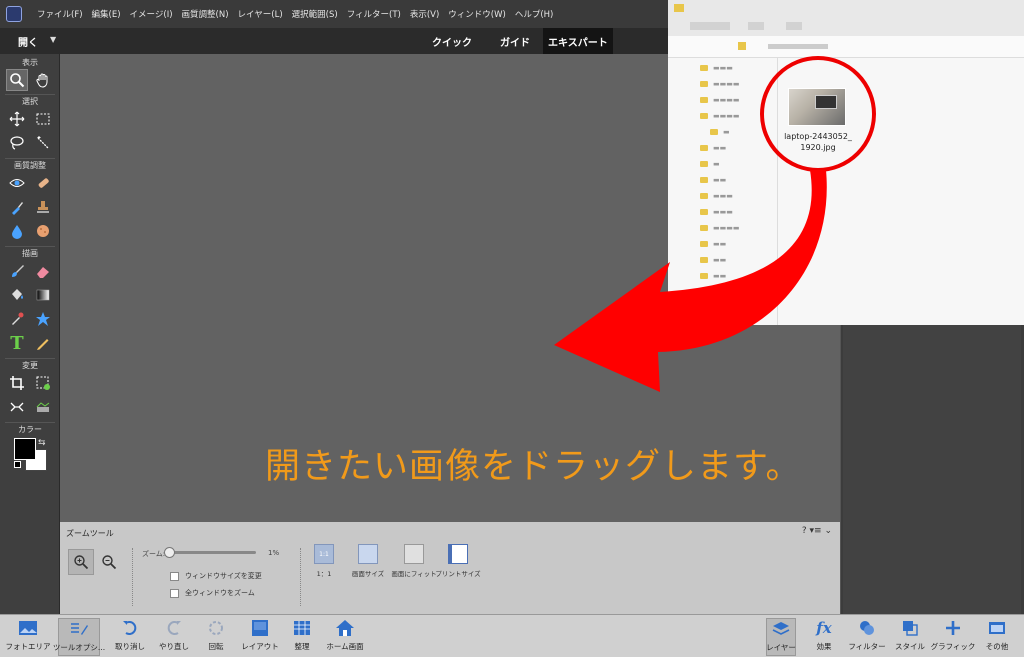 The width and height of the screenshot is (1024, 657). Describe the element at coordinates (151, 14) in the screenshot. I see `menu-image: イメージ(I)` at that location.